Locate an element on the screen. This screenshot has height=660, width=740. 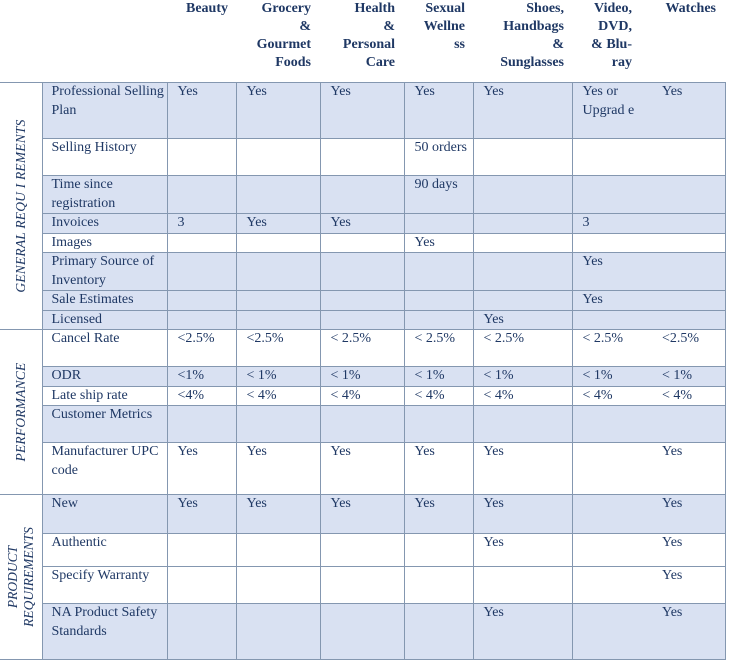
column-header-shoes: Shoes, Handbags & Sunglasses is located at coordinates (532, 35).